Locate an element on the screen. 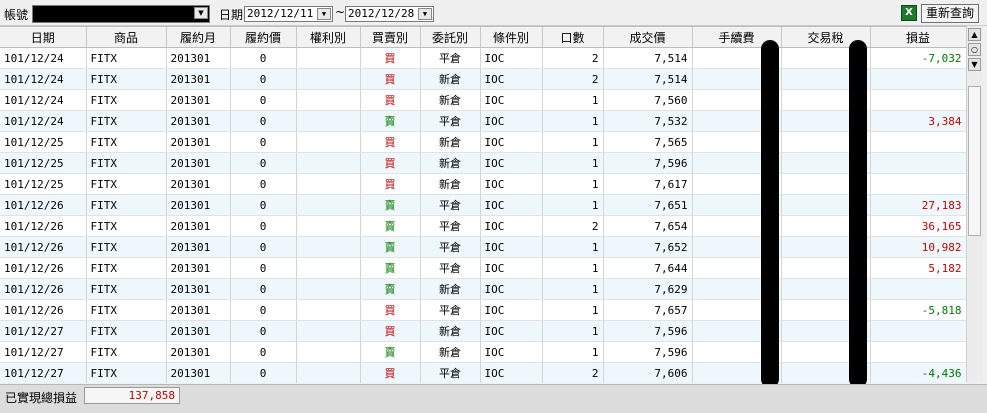 Image resolution: width=987 pixels, height=413 pixels. table-row: 101/12/26 FITX 201301 0 賣平倉 IOC 1 7,644 5,182 is located at coordinates (483, 268).